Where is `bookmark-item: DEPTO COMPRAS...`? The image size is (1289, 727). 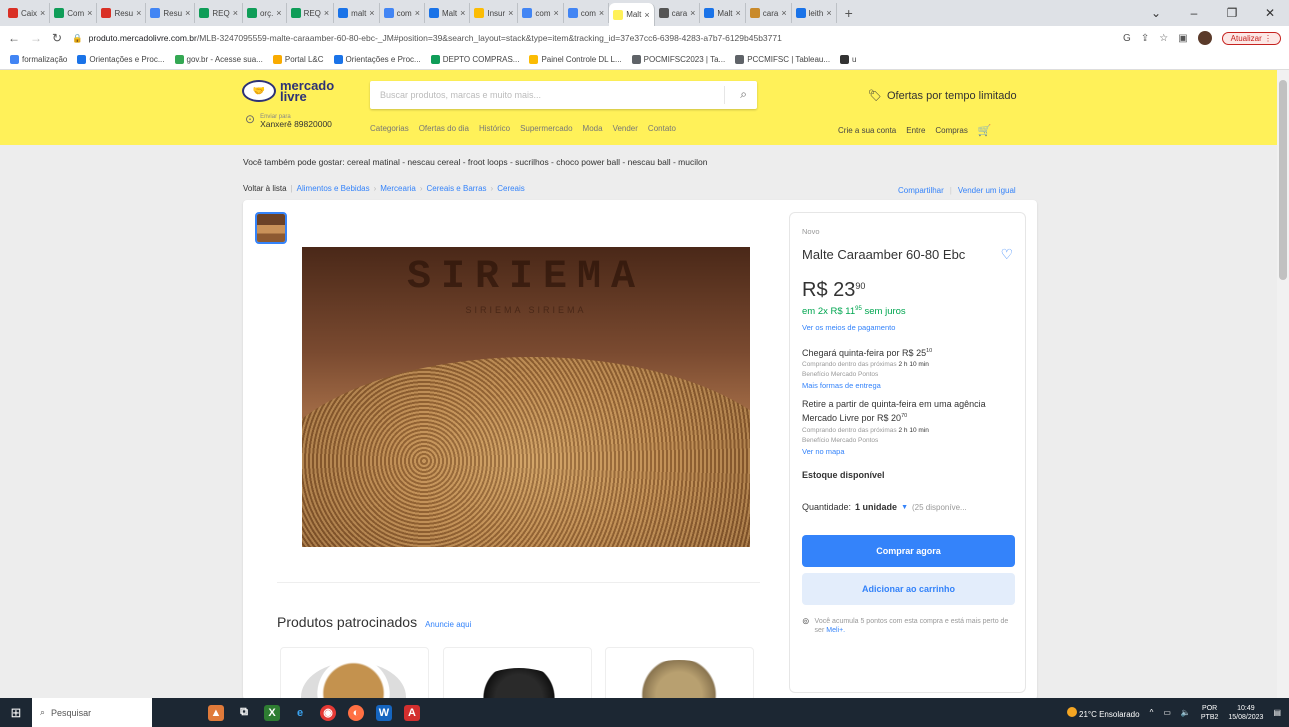
bookmark-item: DEPTO COMPRAS... is located at coordinates (474, 59).